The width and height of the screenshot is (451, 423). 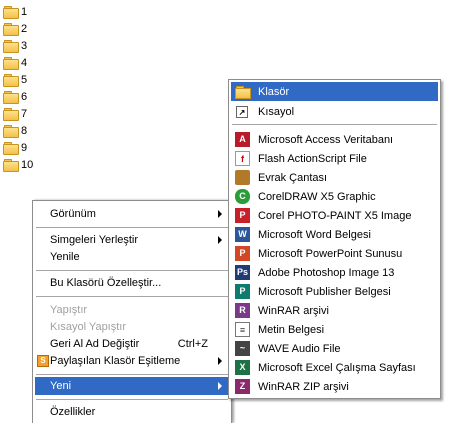 What do you see at coordinates (334, 310) in the screenshot?
I see `submenu-item-winrar: R WinRAR arşivi` at bounding box center [334, 310].